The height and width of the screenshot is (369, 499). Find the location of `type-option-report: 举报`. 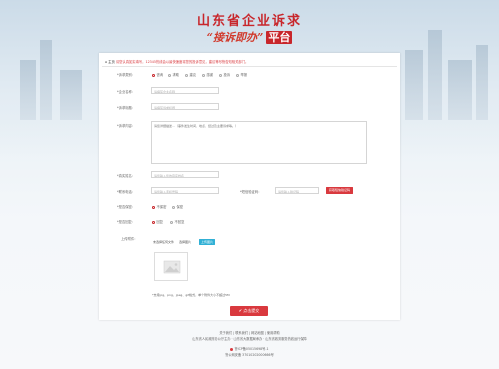

type-option-report: 举报 is located at coordinates (241, 74).